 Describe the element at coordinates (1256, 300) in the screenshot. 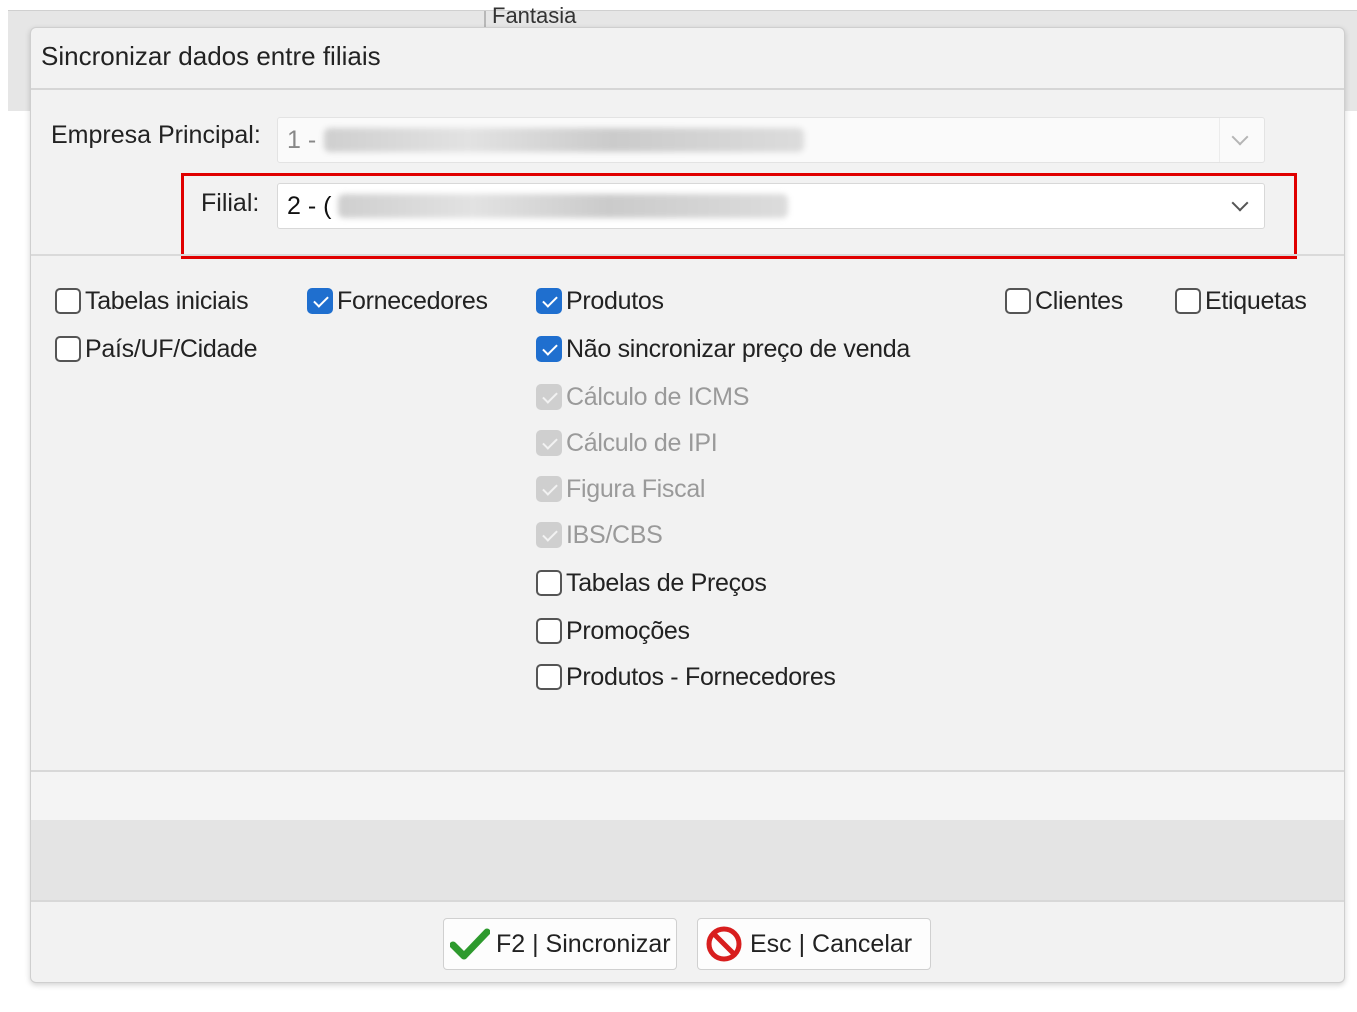

I see `checkbox-label: Etiquetas` at that location.